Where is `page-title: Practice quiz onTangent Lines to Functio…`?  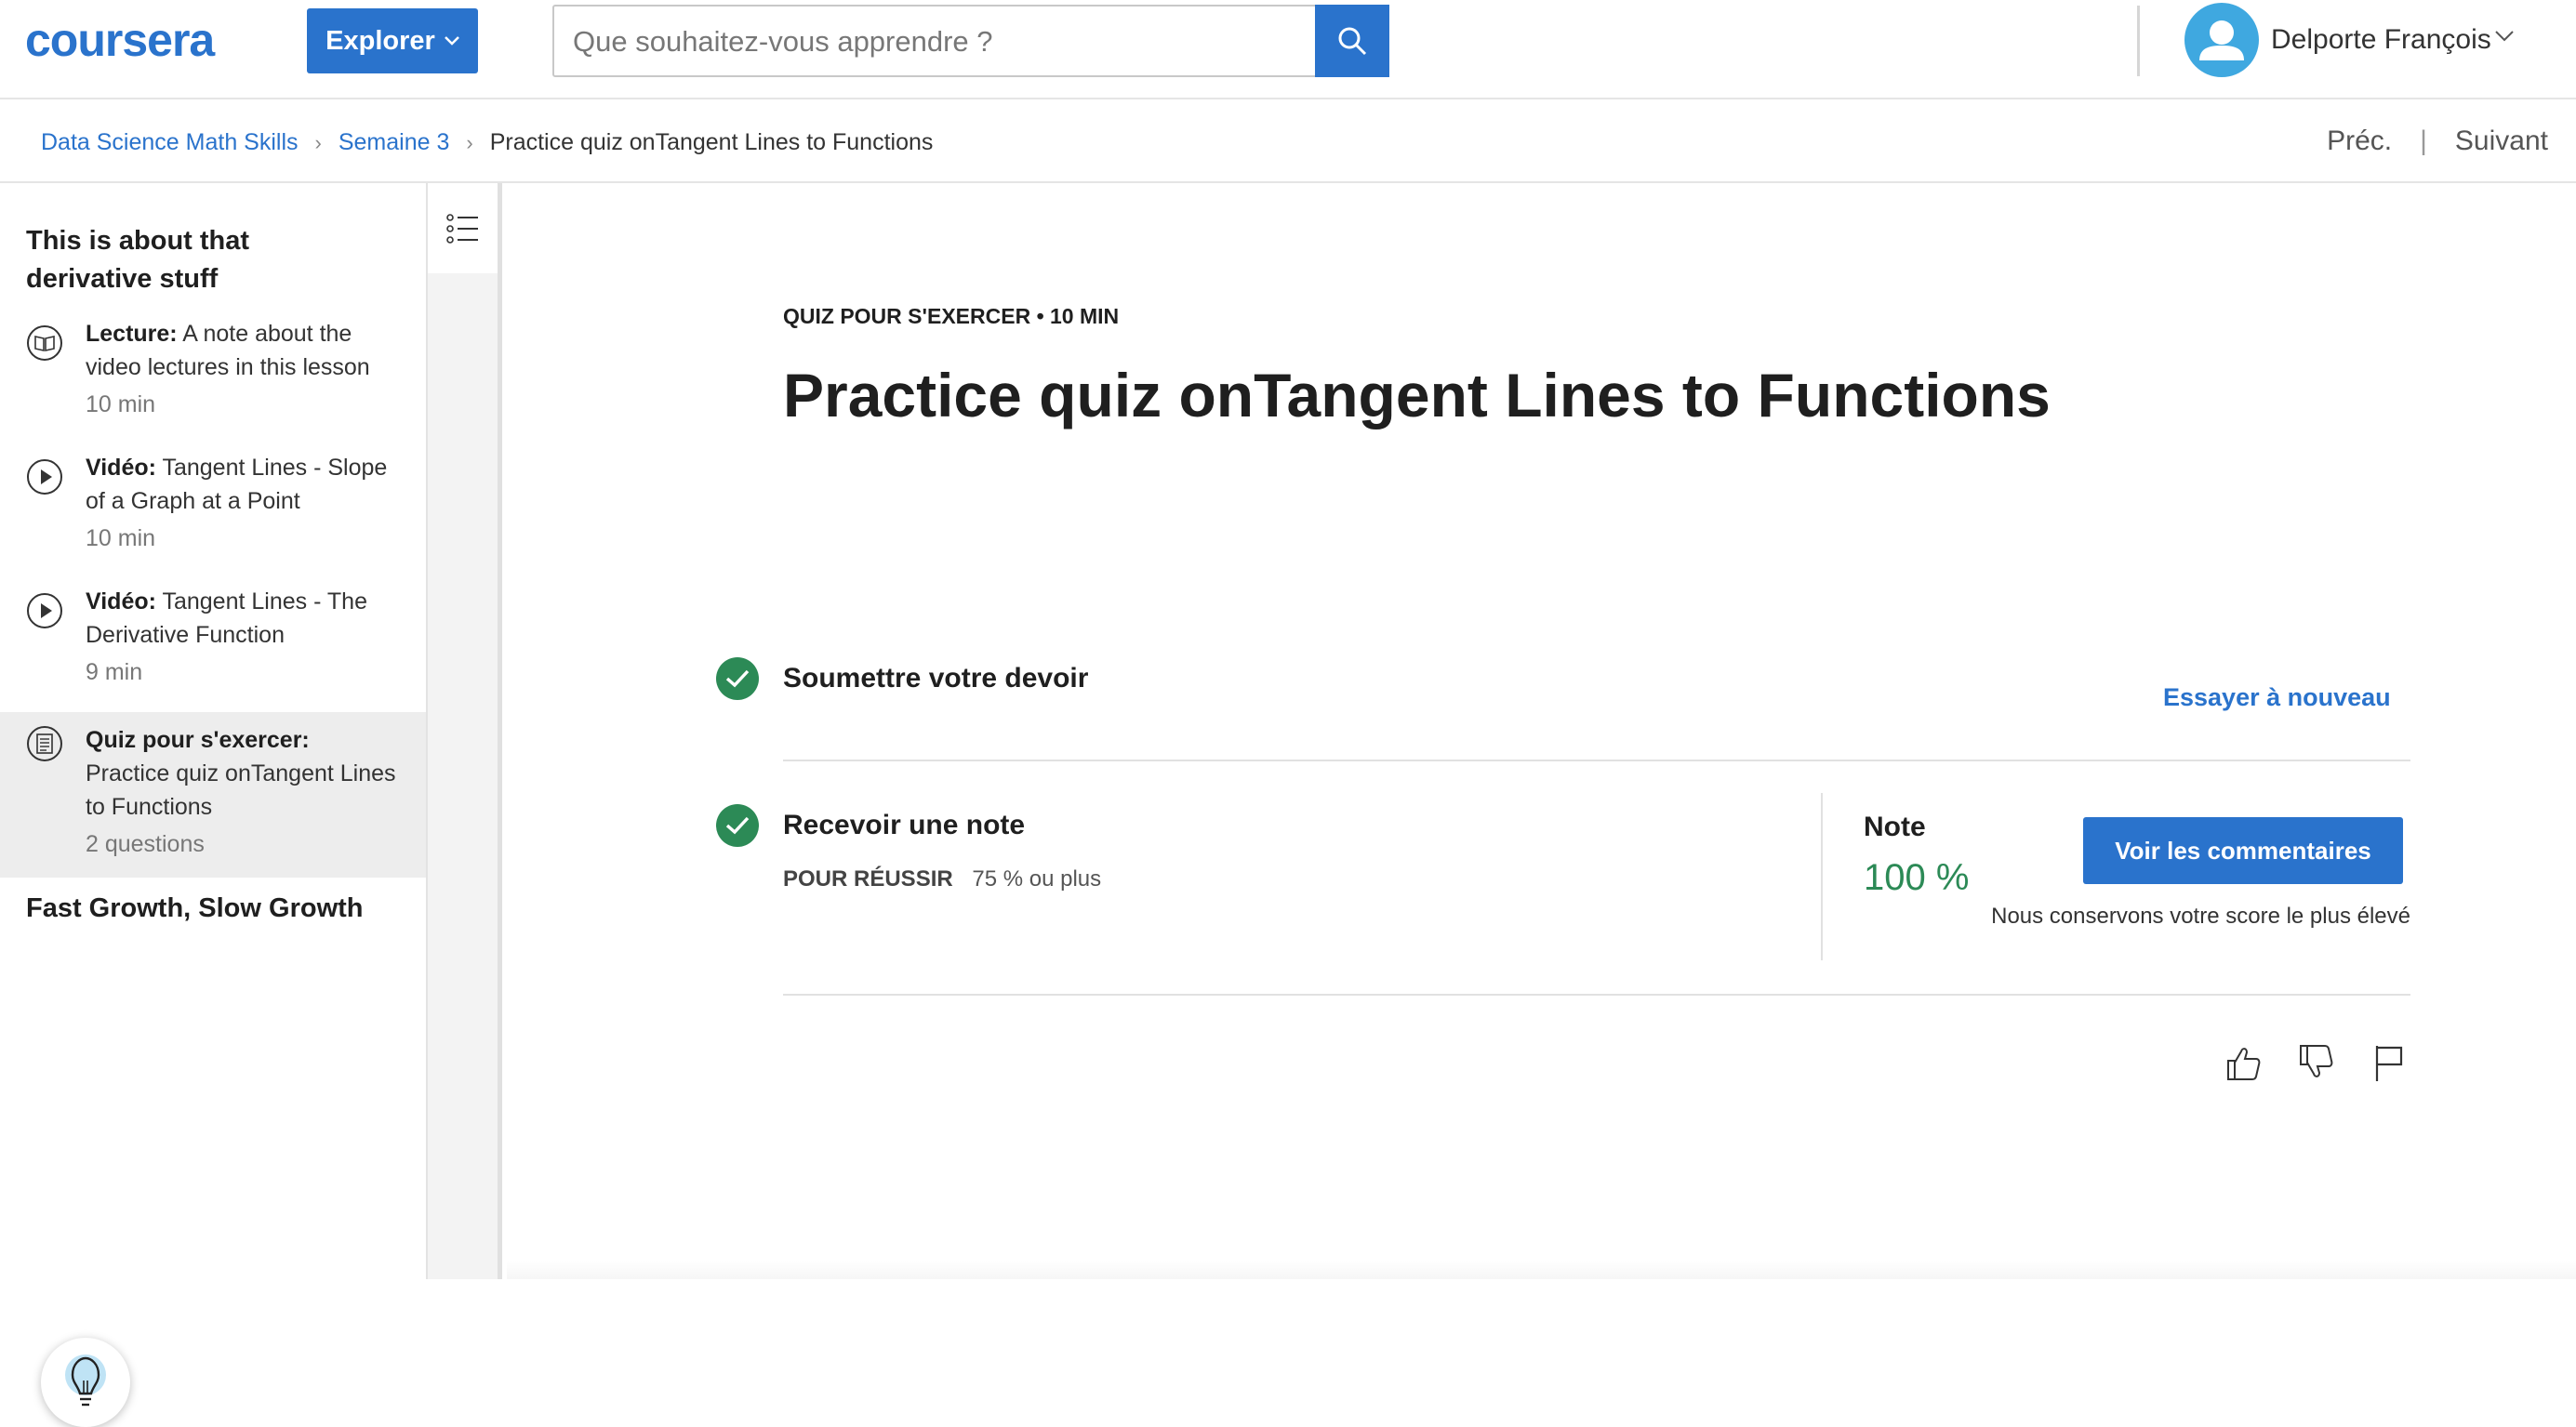 page-title: Practice quiz onTangent Lines to Functio… is located at coordinates (1417, 395).